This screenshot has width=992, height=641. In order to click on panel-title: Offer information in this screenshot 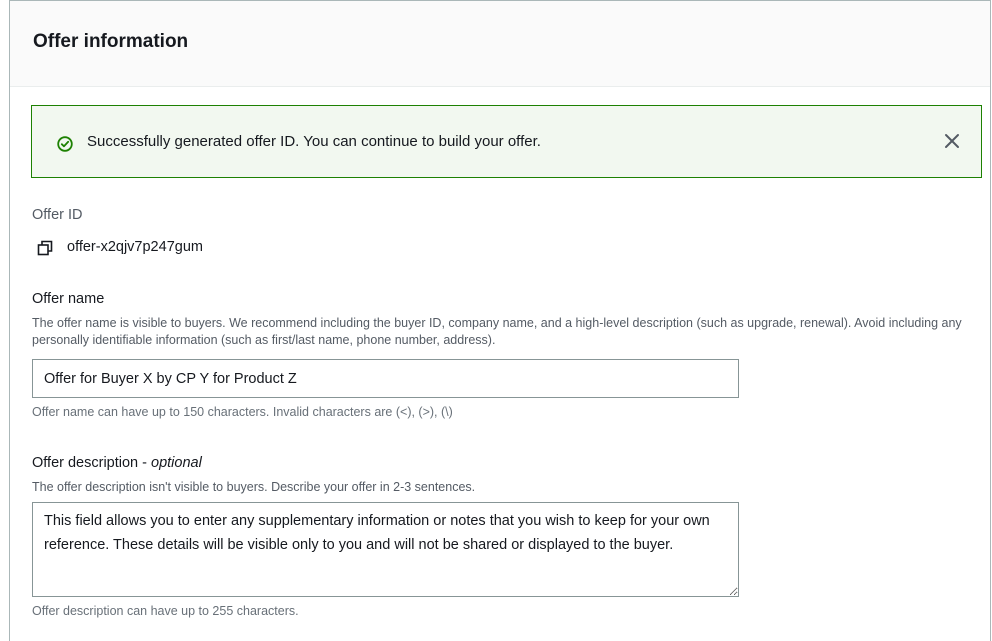, I will do `click(111, 41)`.